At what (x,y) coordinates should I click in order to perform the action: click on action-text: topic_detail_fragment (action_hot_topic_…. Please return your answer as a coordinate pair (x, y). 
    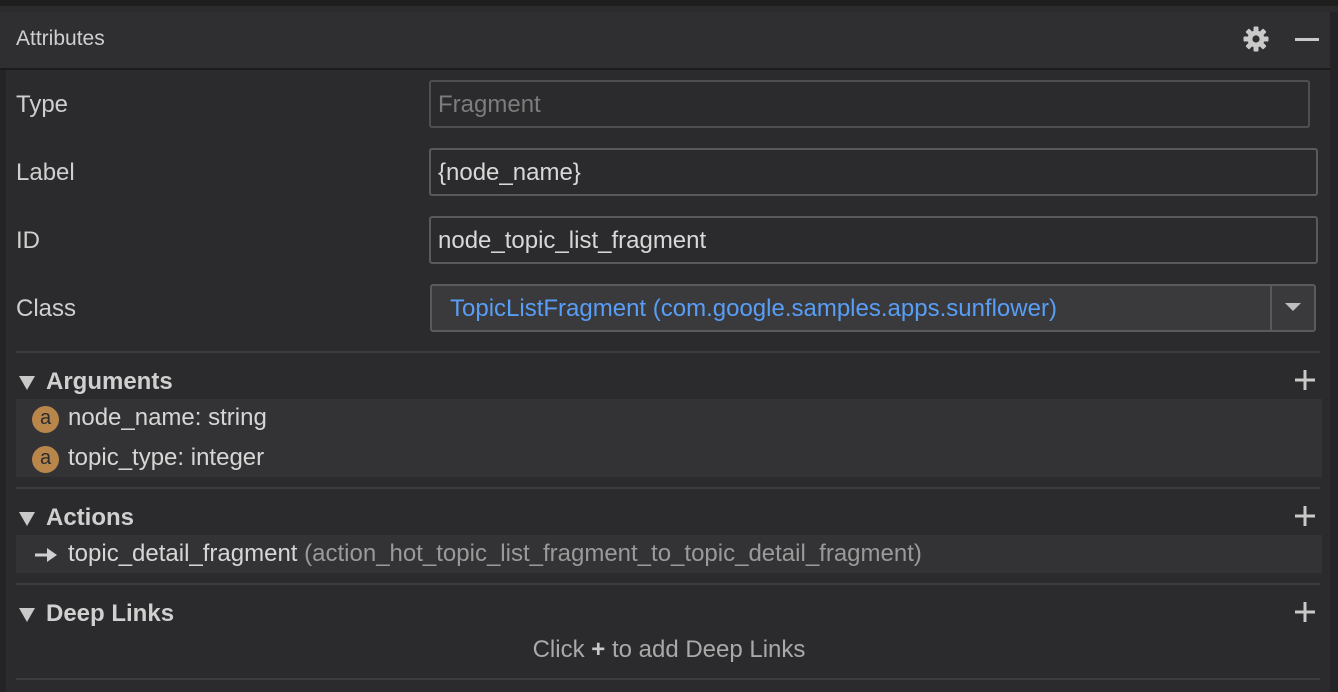
    Looking at the image, I should click on (495, 554).